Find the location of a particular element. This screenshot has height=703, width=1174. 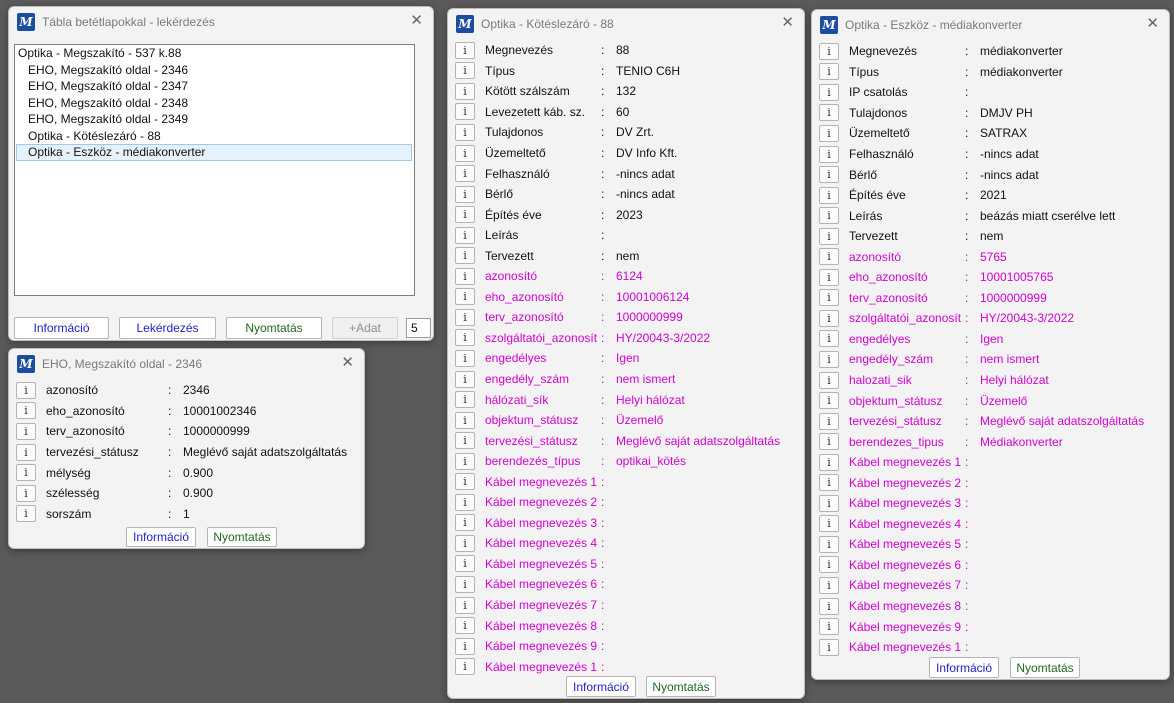

list-item: EHO, Megszakító oldal - 2346 is located at coordinates (214, 70).